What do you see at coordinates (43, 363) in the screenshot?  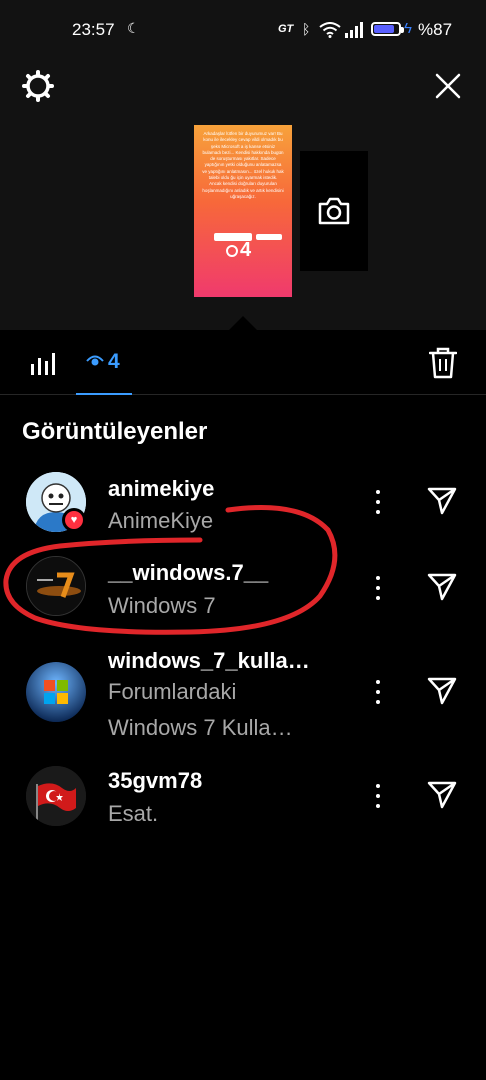 I see `insights-bar-chart-icon` at bounding box center [43, 363].